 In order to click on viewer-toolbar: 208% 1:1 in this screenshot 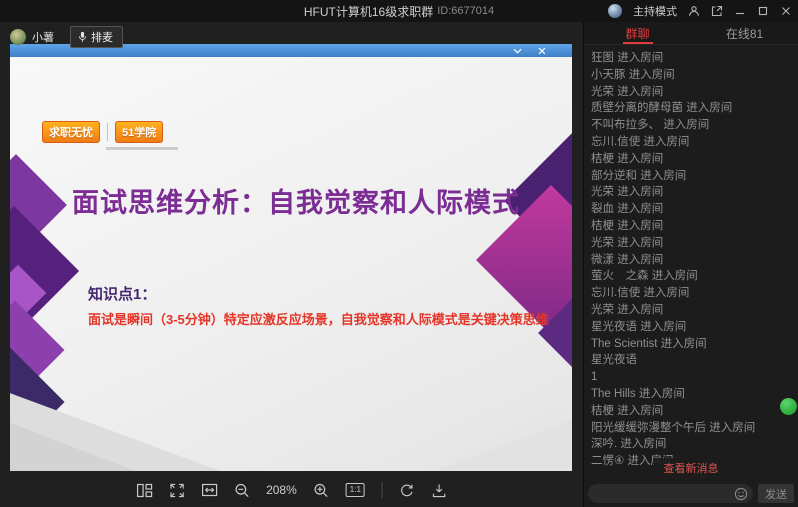, I will do `click(291, 490)`.